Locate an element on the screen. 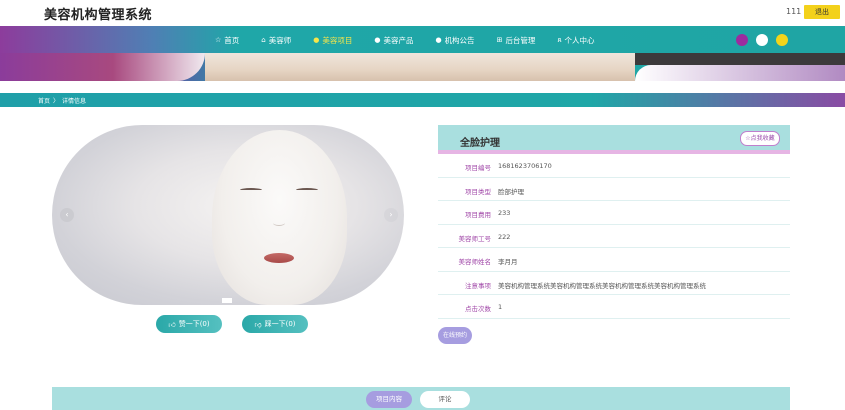  collect-button: ☆点我收藏 is located at coordinates (760, 138).